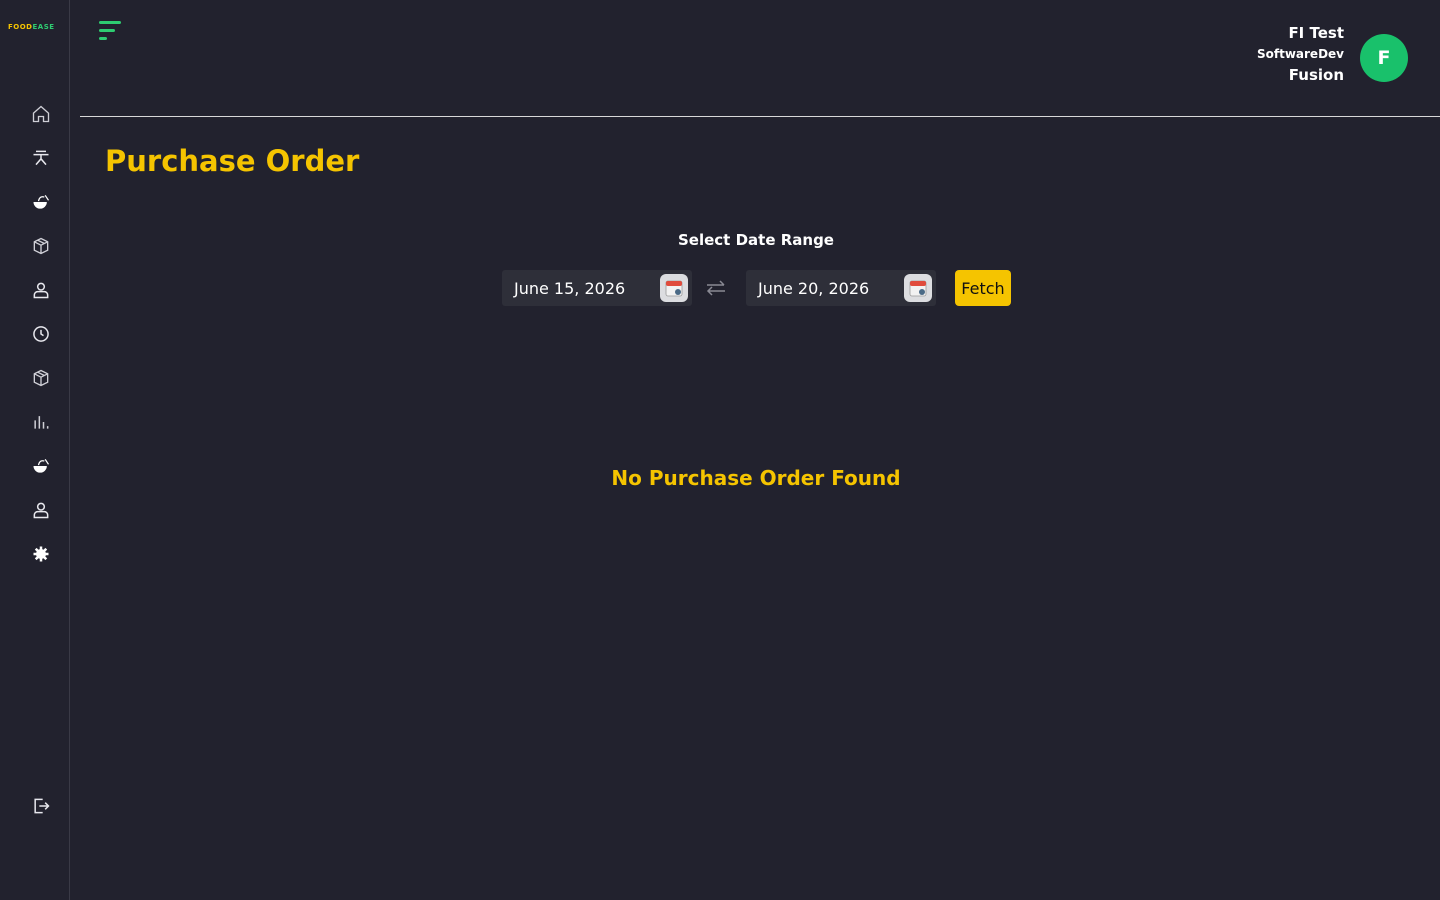  I want to click on user-profile-icon, so click(41, 510).